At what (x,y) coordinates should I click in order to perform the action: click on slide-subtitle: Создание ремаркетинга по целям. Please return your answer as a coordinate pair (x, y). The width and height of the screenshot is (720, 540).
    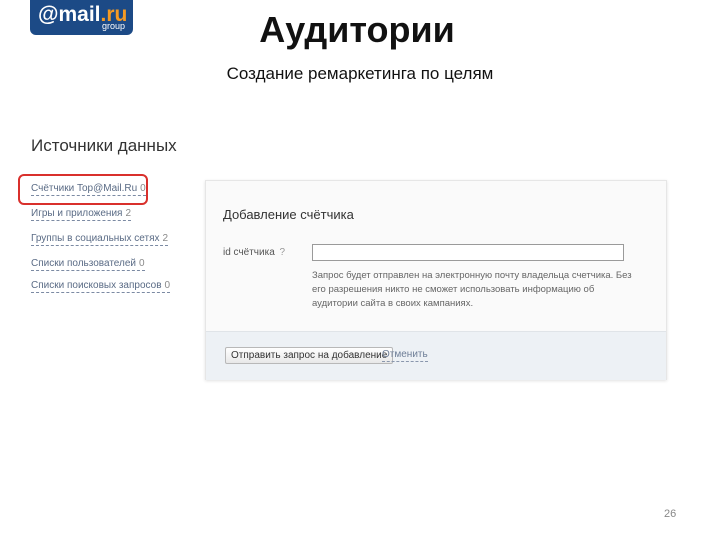
    Looking at the image, I should click on (360, 73).